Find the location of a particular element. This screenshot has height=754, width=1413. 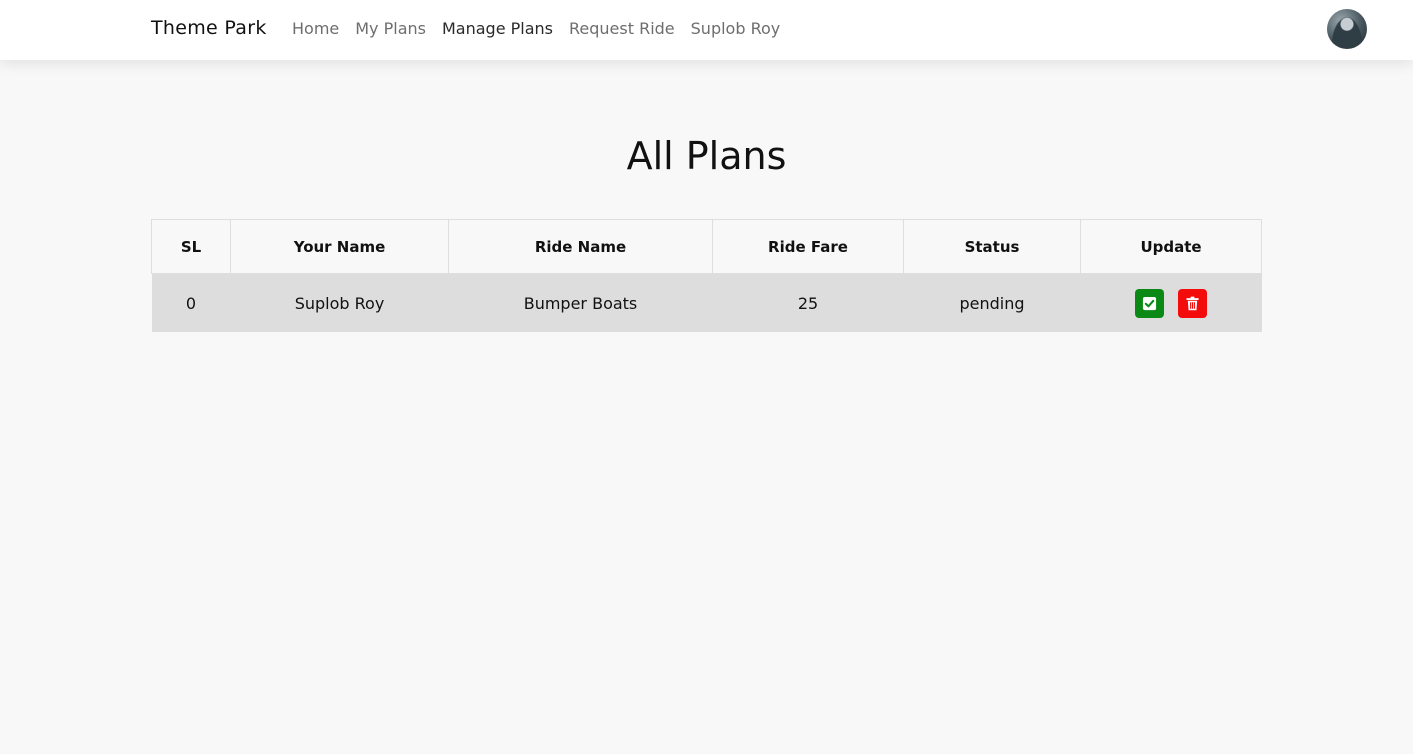

column-header-ride-fare: Ride Fare is located at coordinates (808, 246).